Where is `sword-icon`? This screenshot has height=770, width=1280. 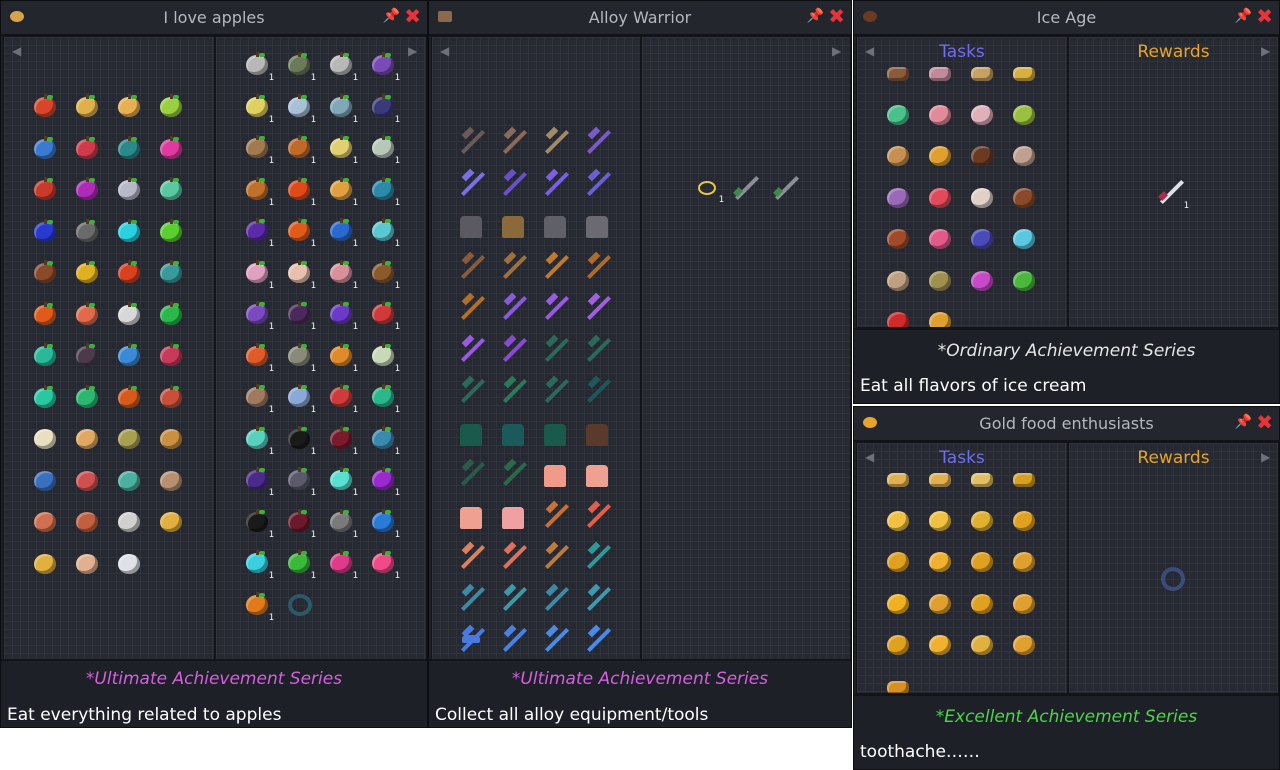
sword-icon is located at coordinates (786, 187).